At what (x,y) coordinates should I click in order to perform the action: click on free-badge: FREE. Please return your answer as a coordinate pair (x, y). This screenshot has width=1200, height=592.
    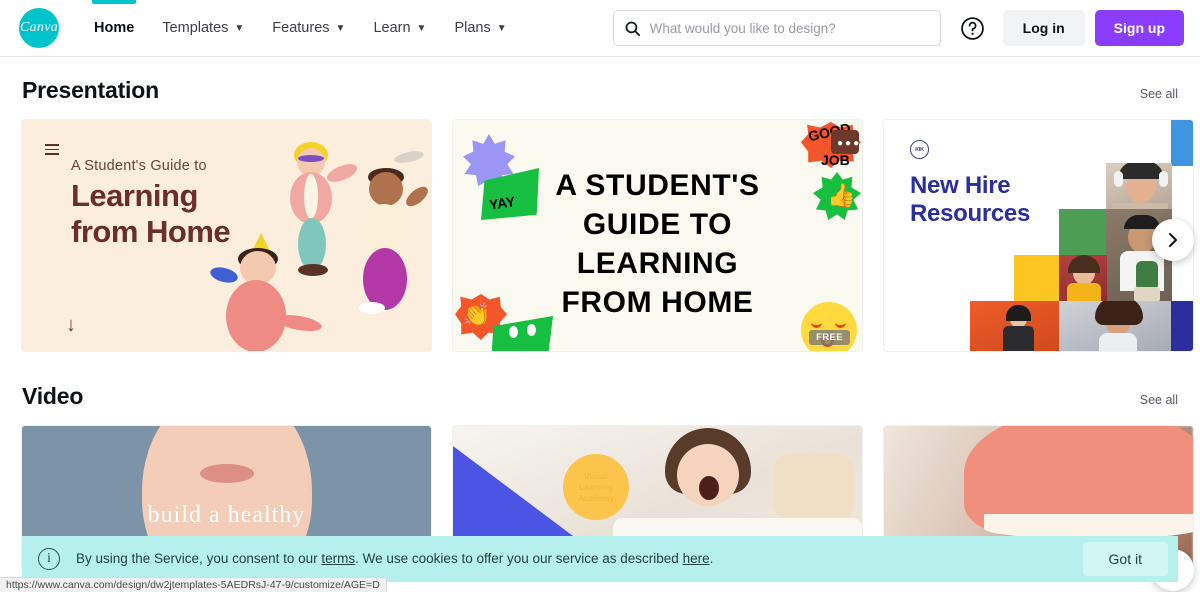
    Looking at the image, I should click on (829, 337).